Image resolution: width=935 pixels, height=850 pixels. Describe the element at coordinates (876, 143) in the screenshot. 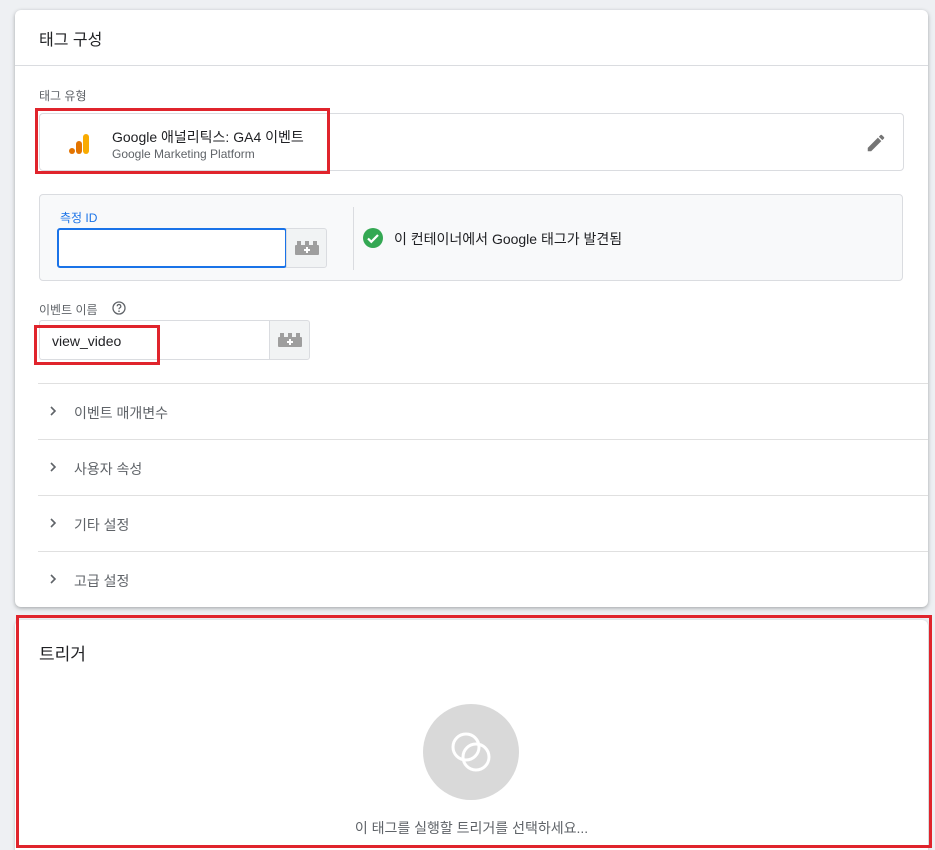

I see `pencil-icon` at that location.